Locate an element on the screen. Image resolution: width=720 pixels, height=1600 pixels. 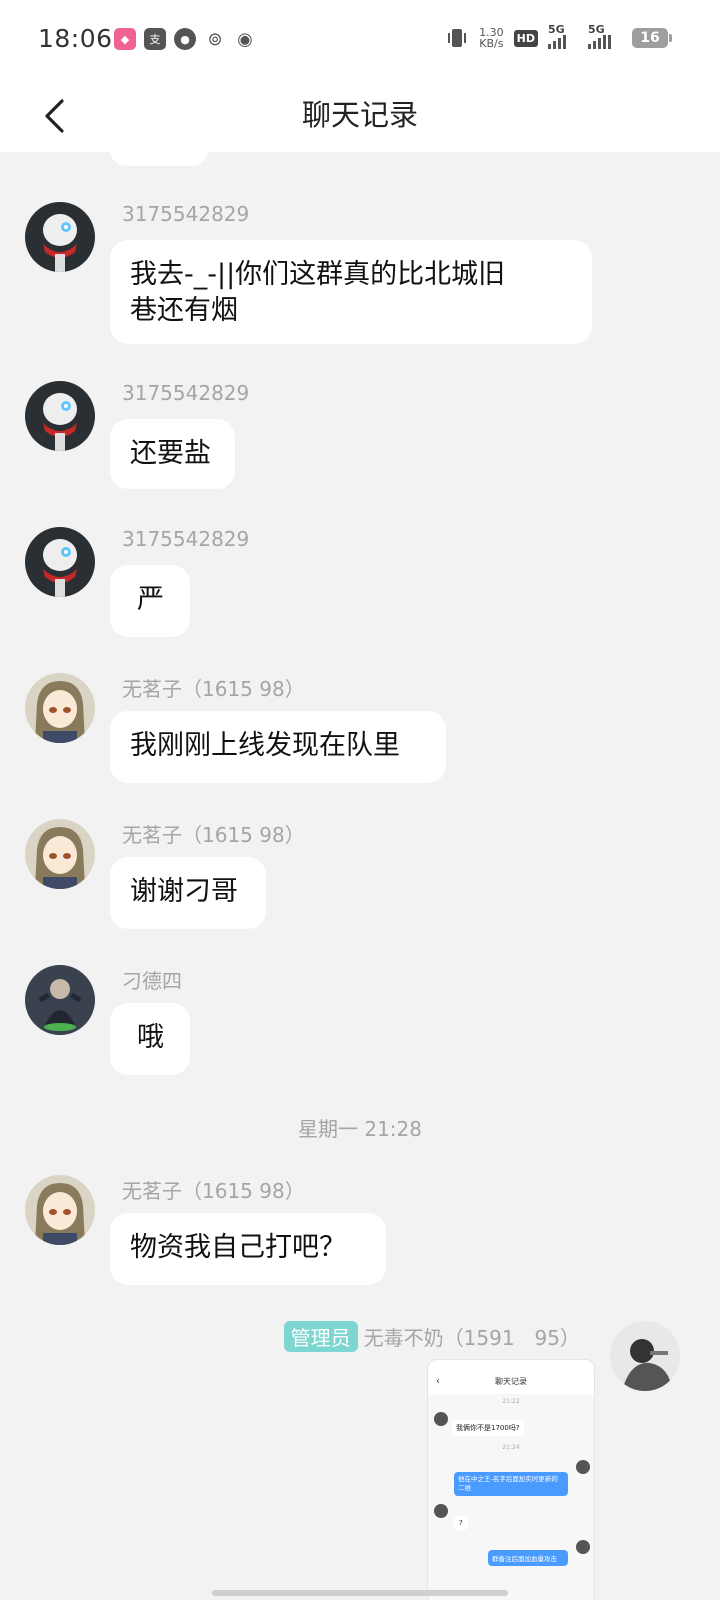
message-text: 谢谢刁哥 is located at coordinates (184, 891).